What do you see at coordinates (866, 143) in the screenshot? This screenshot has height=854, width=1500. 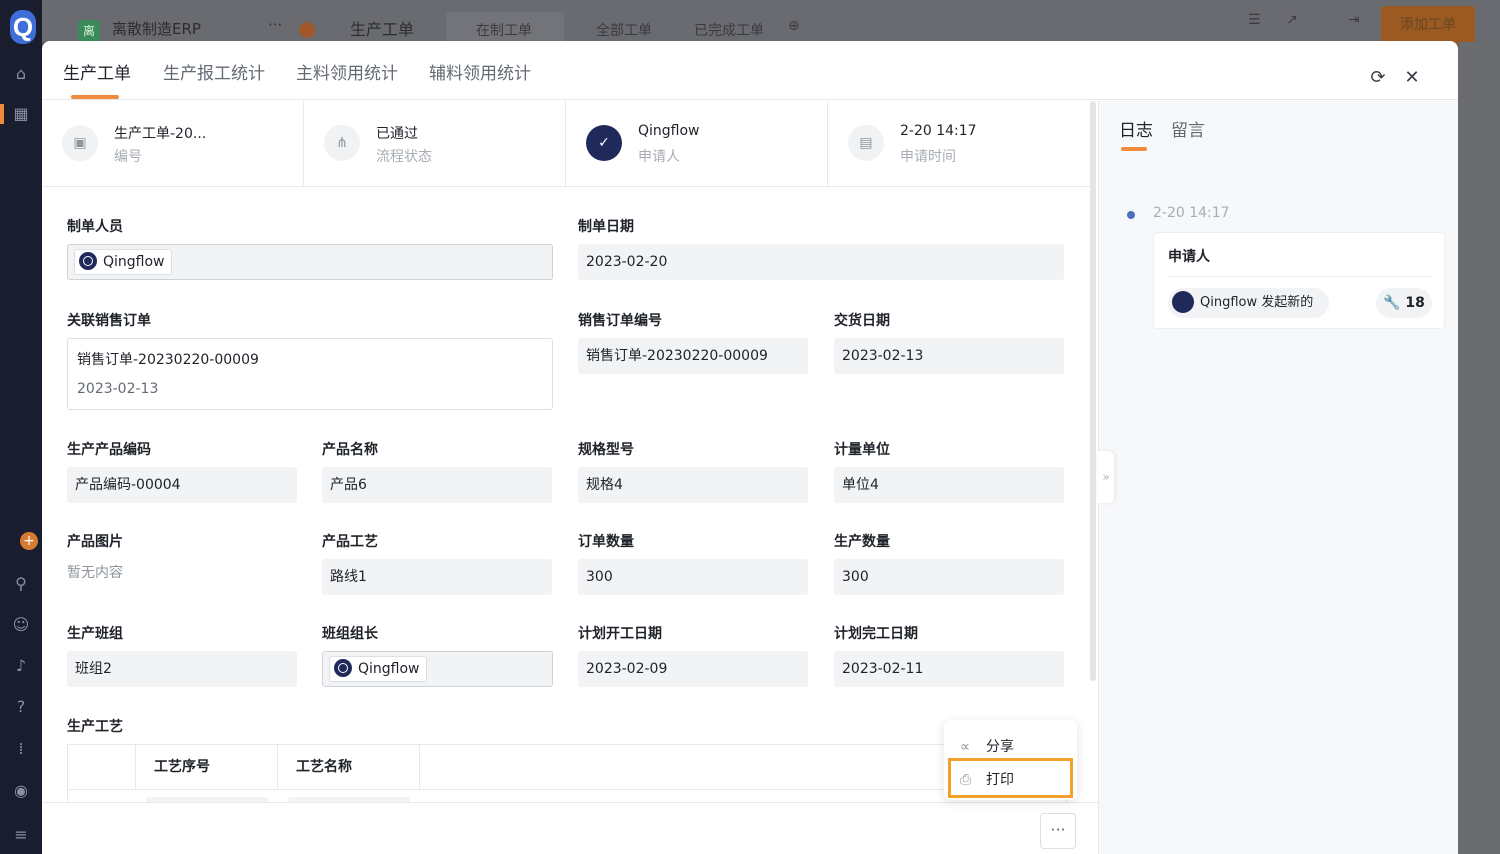 I see `calendar-icon: ▤` at bounding box center [866, 143].